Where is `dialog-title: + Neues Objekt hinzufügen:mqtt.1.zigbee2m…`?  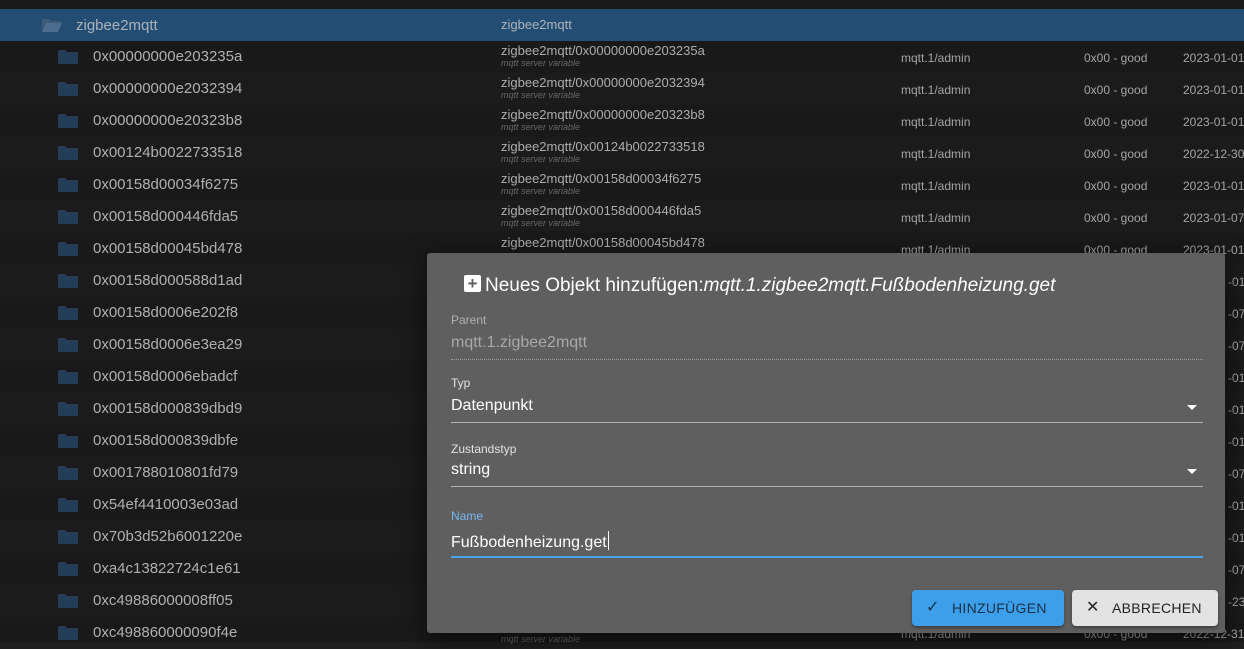 dialog-title: + Neues Objekt hinzufügen:mqtt.1.zigbee2m… is located at coordinates (759, 286).